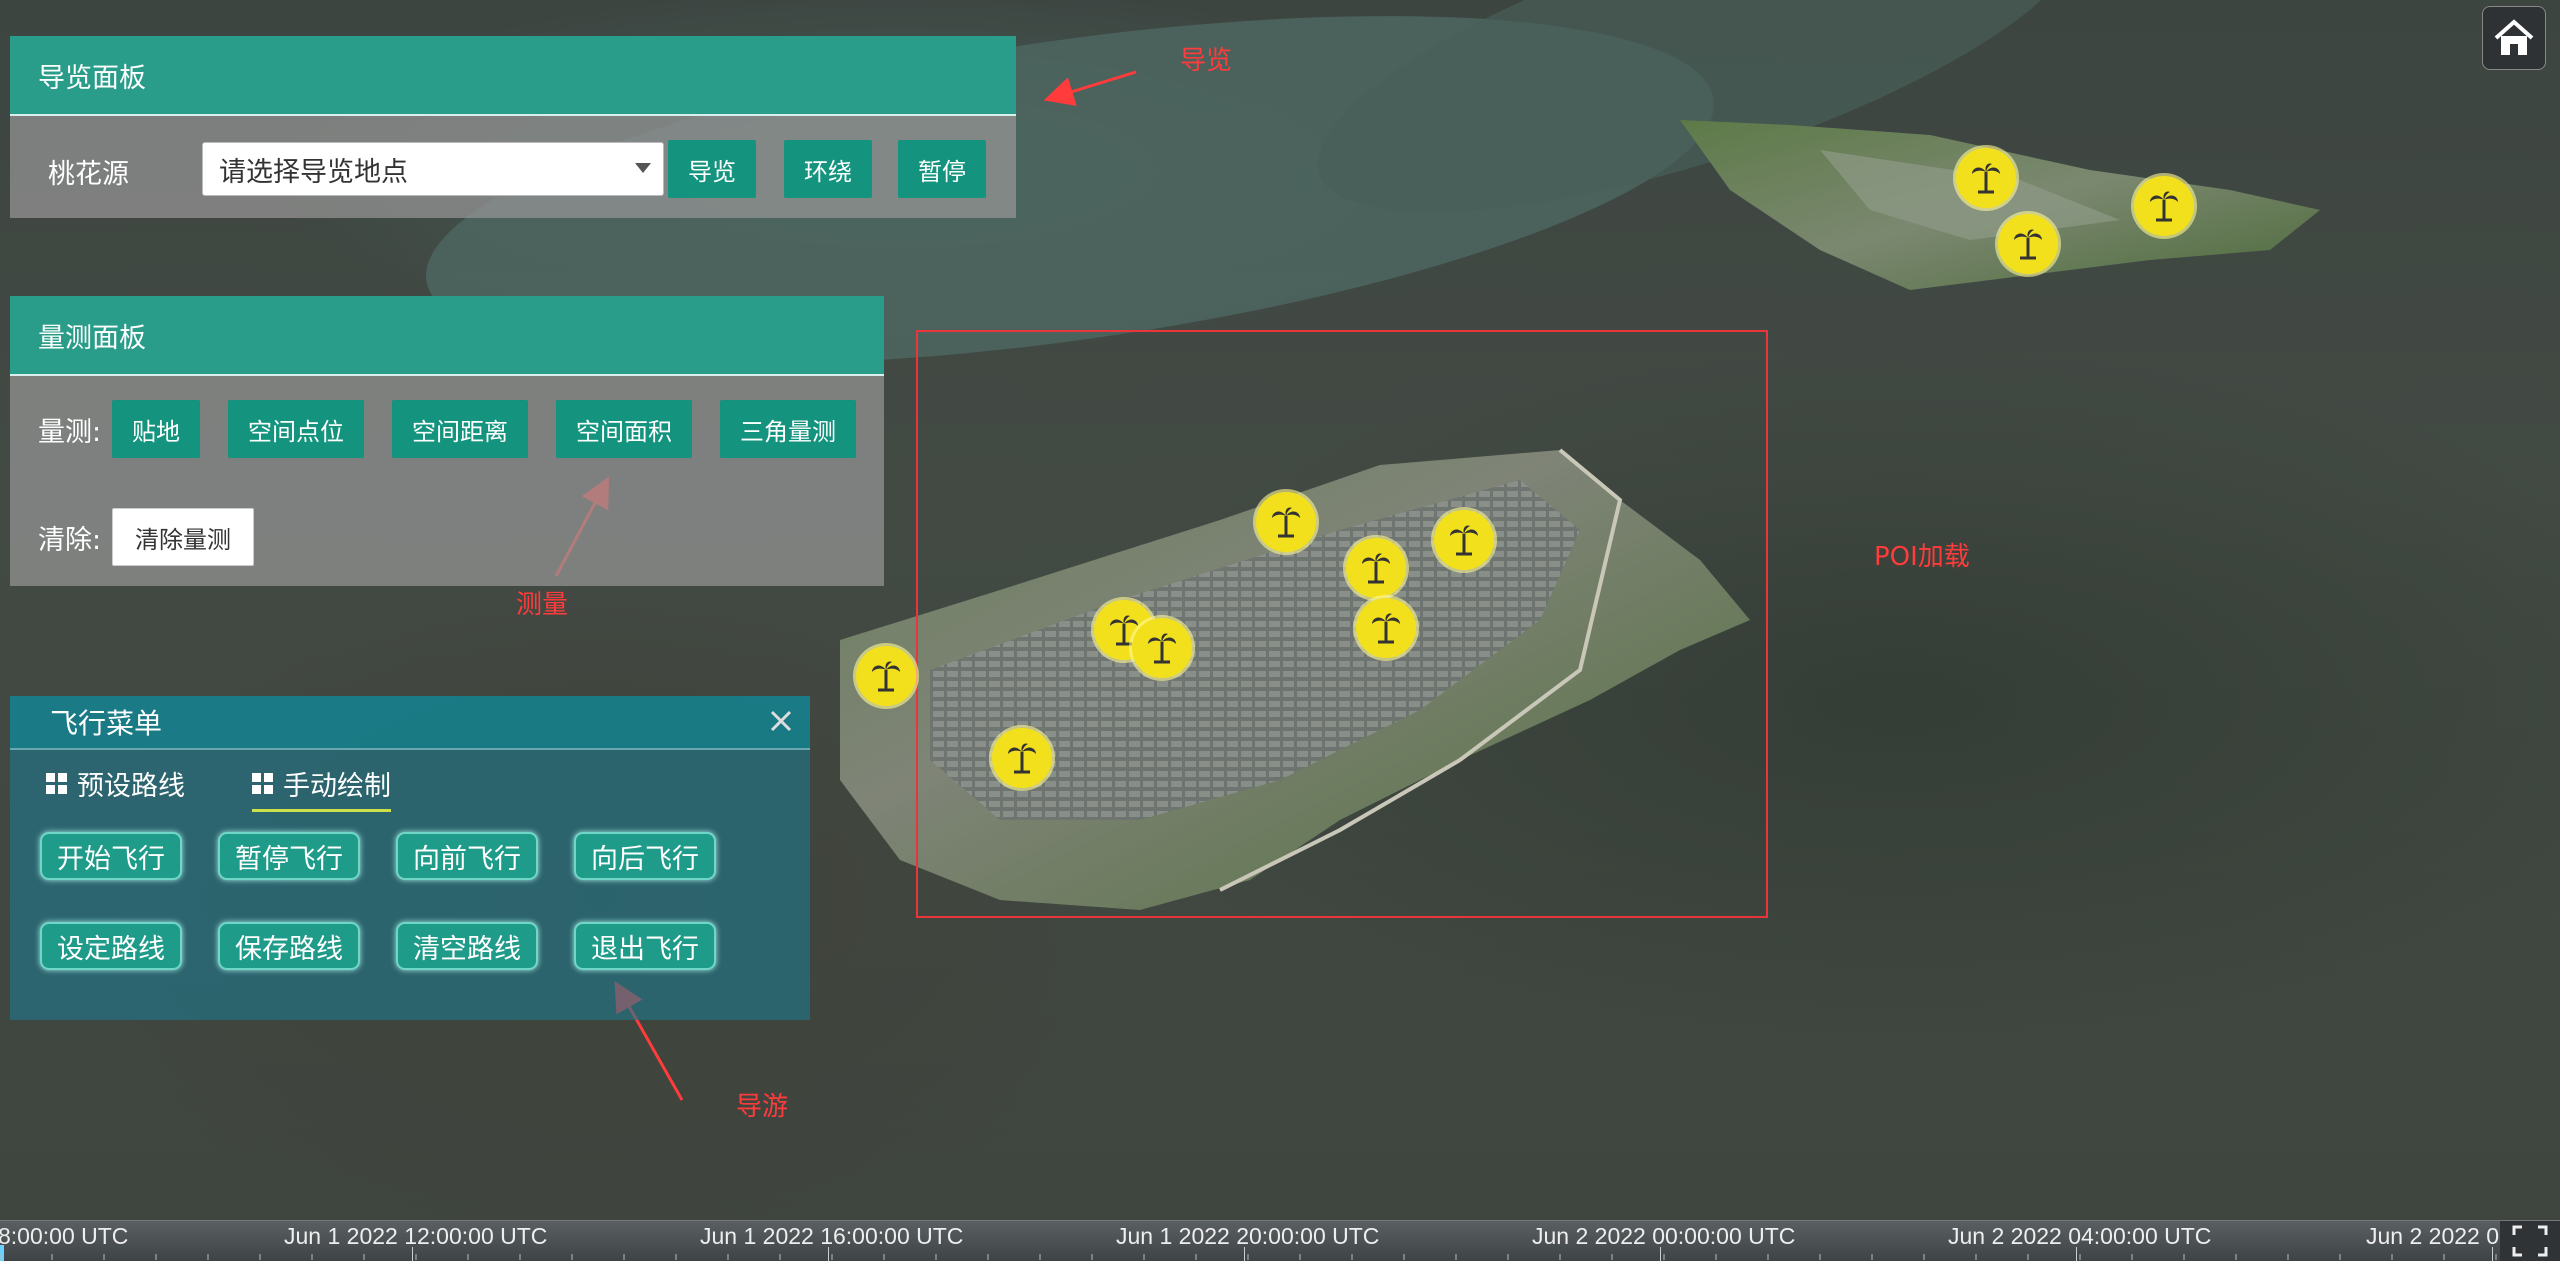 This screenshot has width=2560, height=1261. I want to click on home-icon, so click(2514, 37).